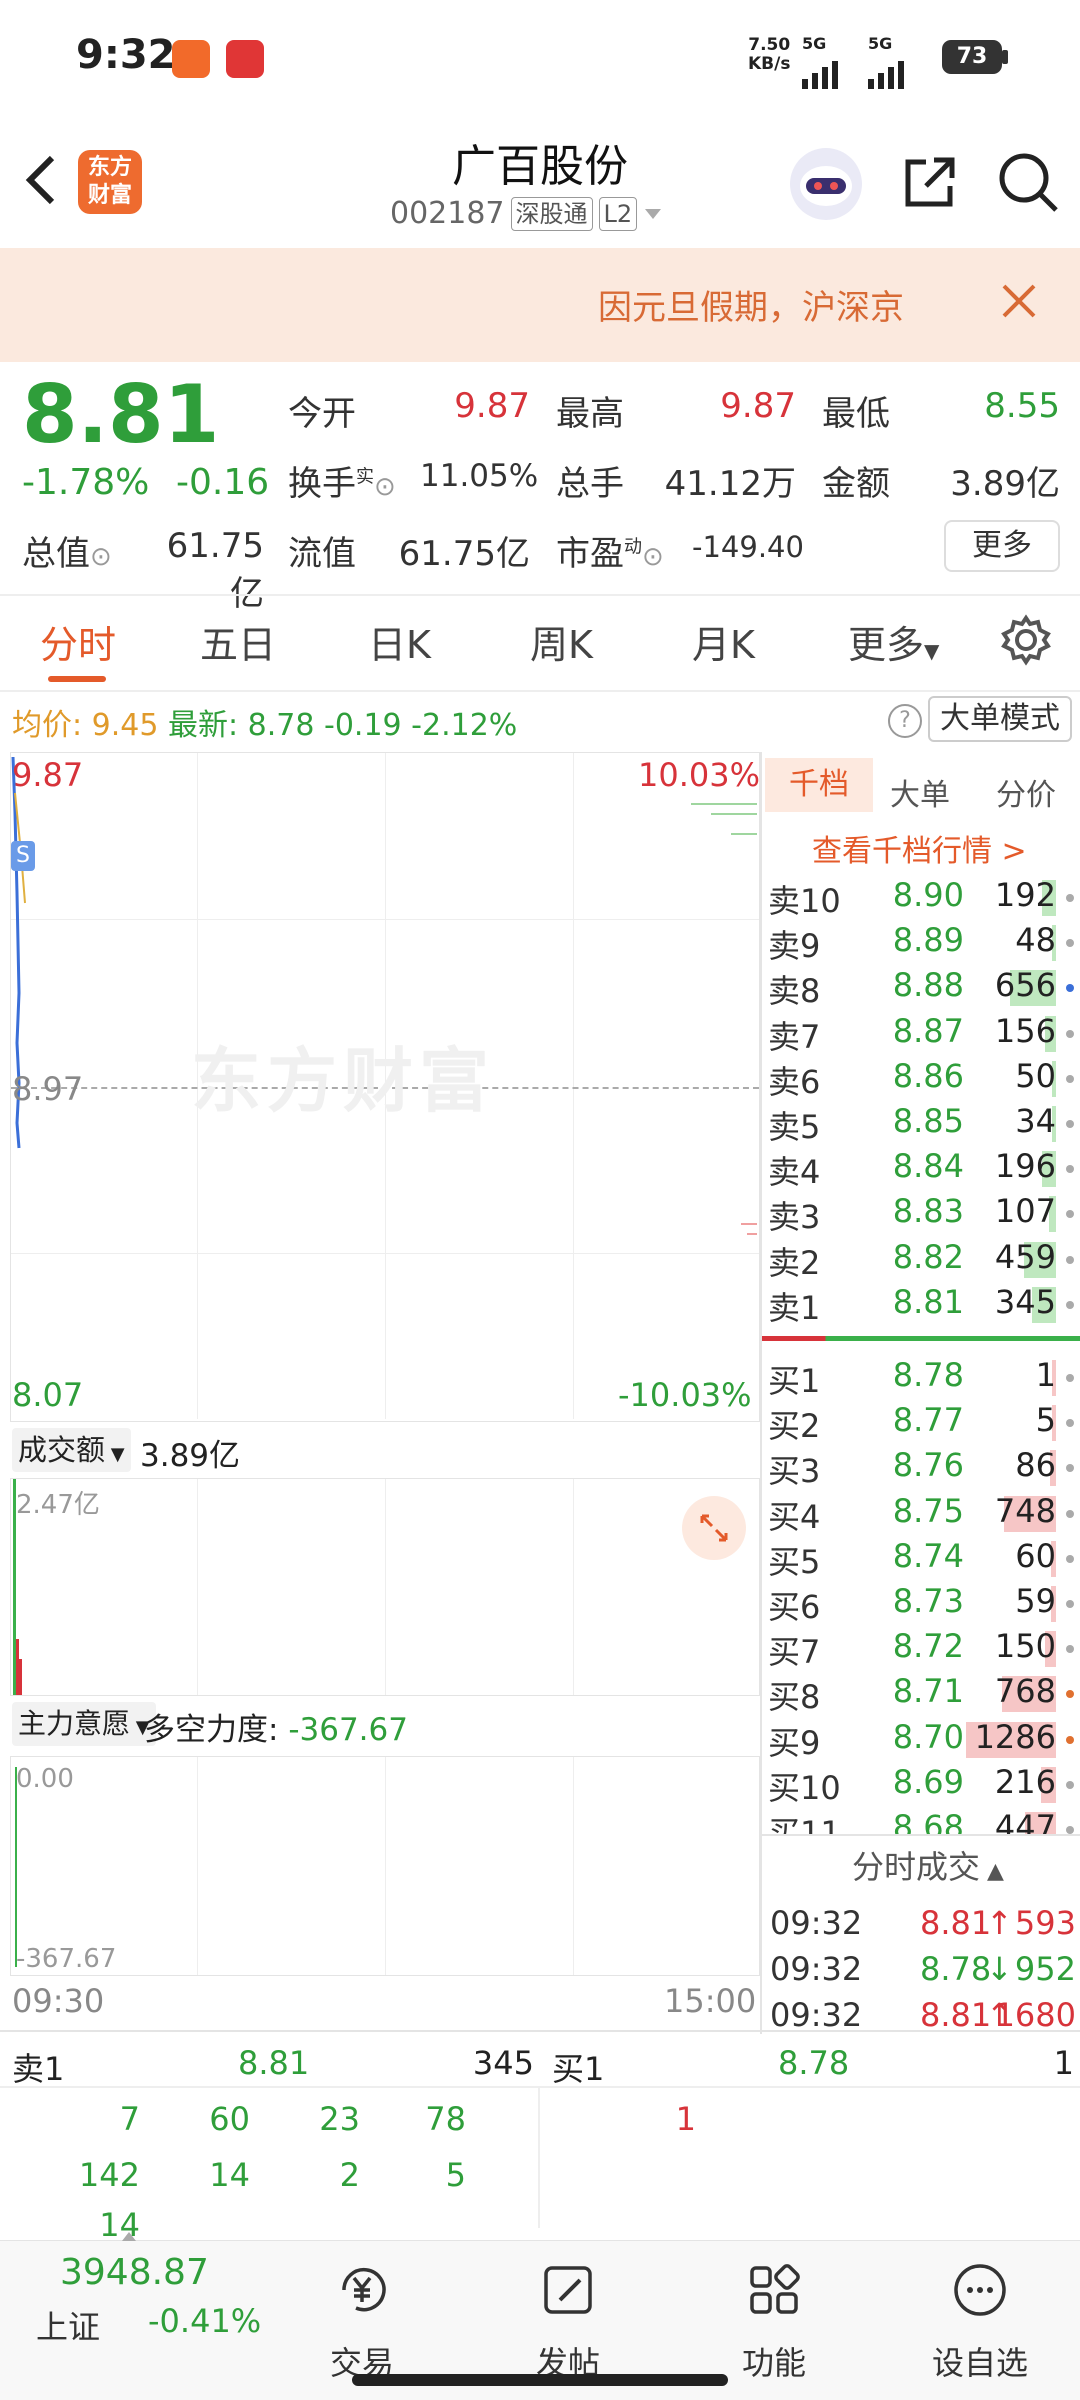 This screenshot has width=1080, height=2400. I want to click on tab-big-orders: 大单, so click(920, 792).